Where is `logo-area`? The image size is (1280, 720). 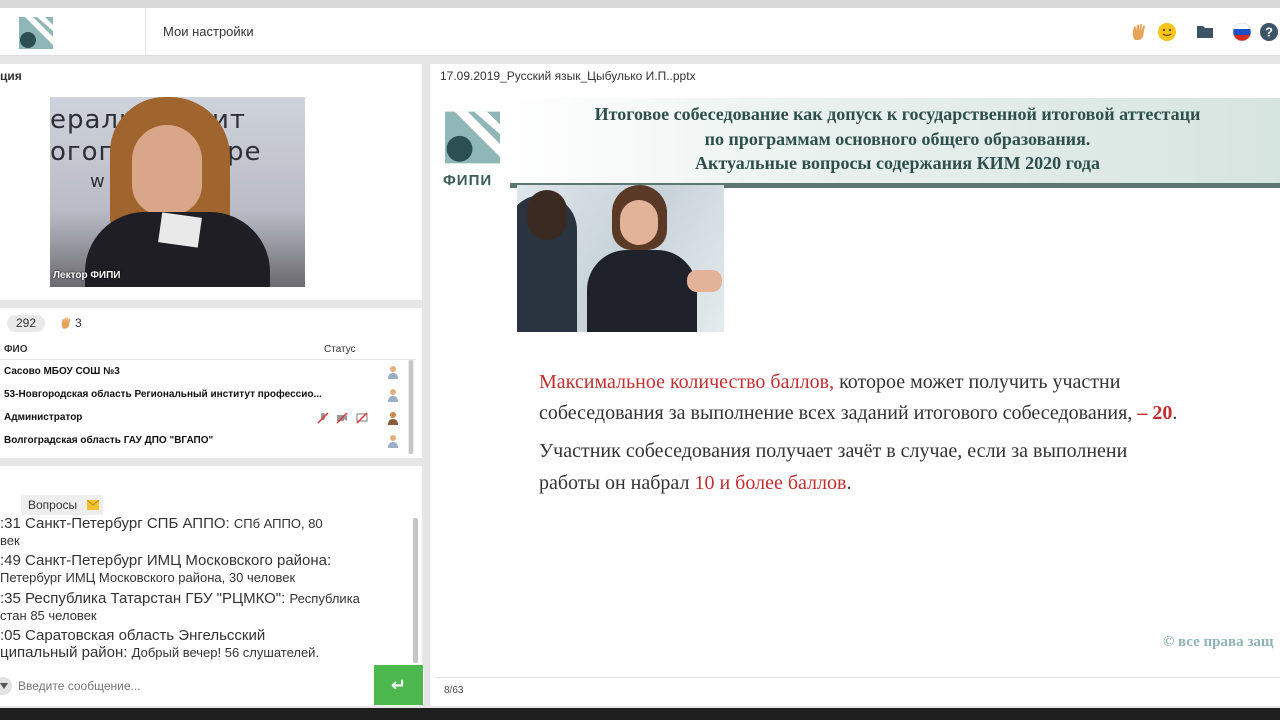
logo-area is located at coordinates (73, 31).